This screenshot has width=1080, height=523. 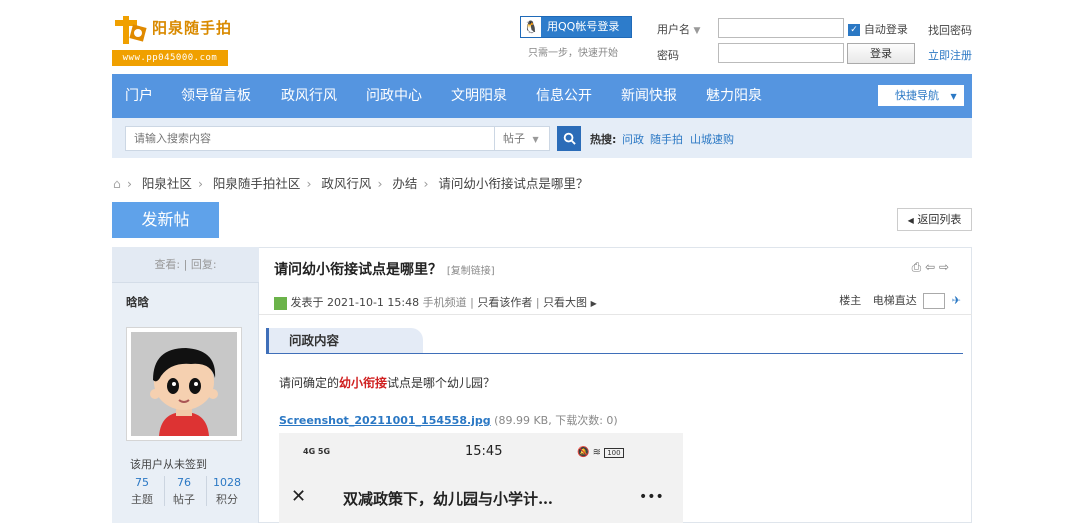 What do you see at coordinates (614, 453) in the screenshot?
I see `battery-icon: 100` at bounding box center [614, 453].